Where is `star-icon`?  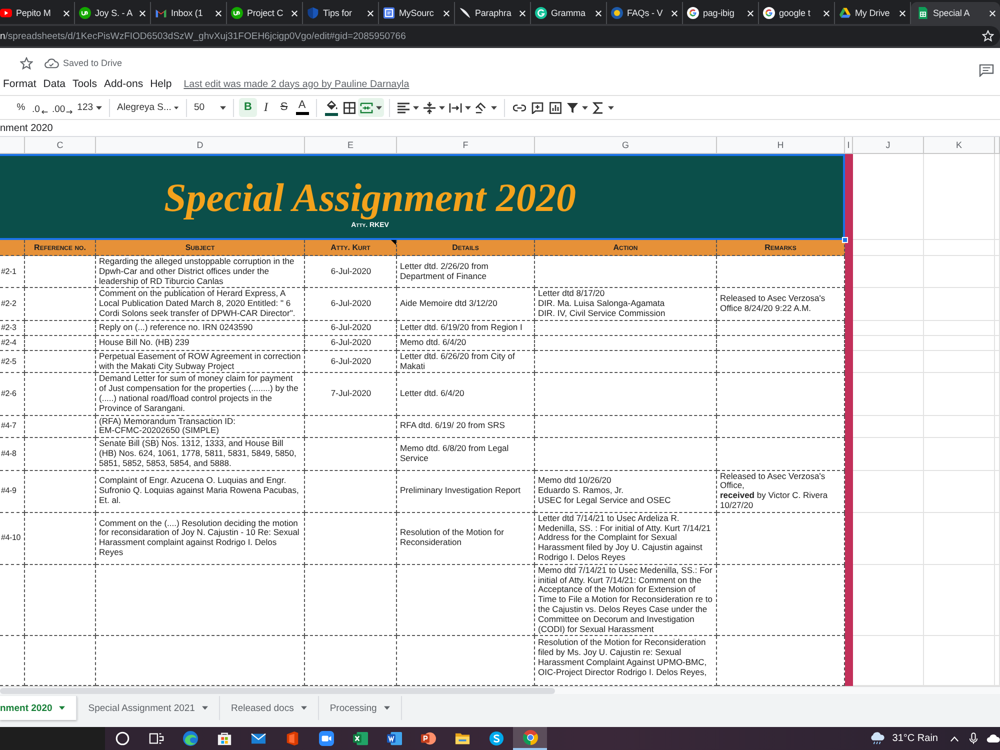
star-icon is located at coordinates (26, 63).